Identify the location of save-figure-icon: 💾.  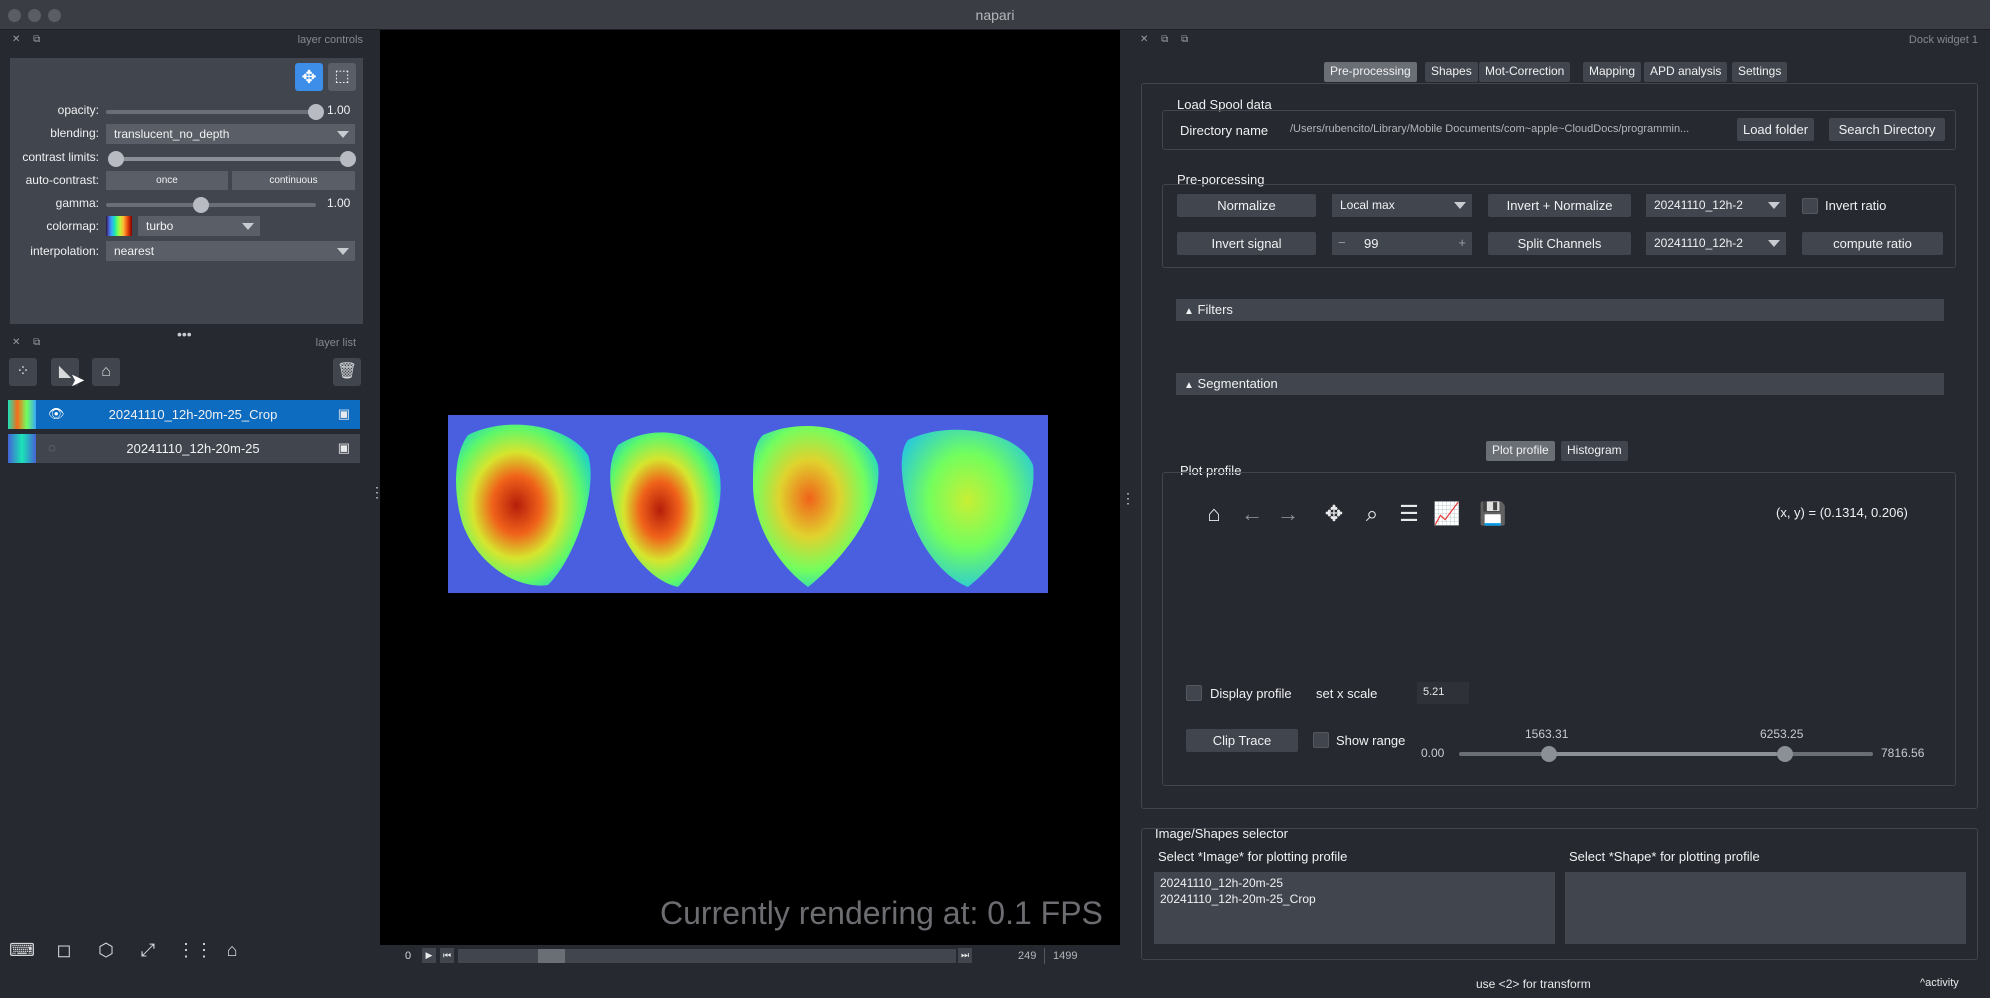
(1493, 514).